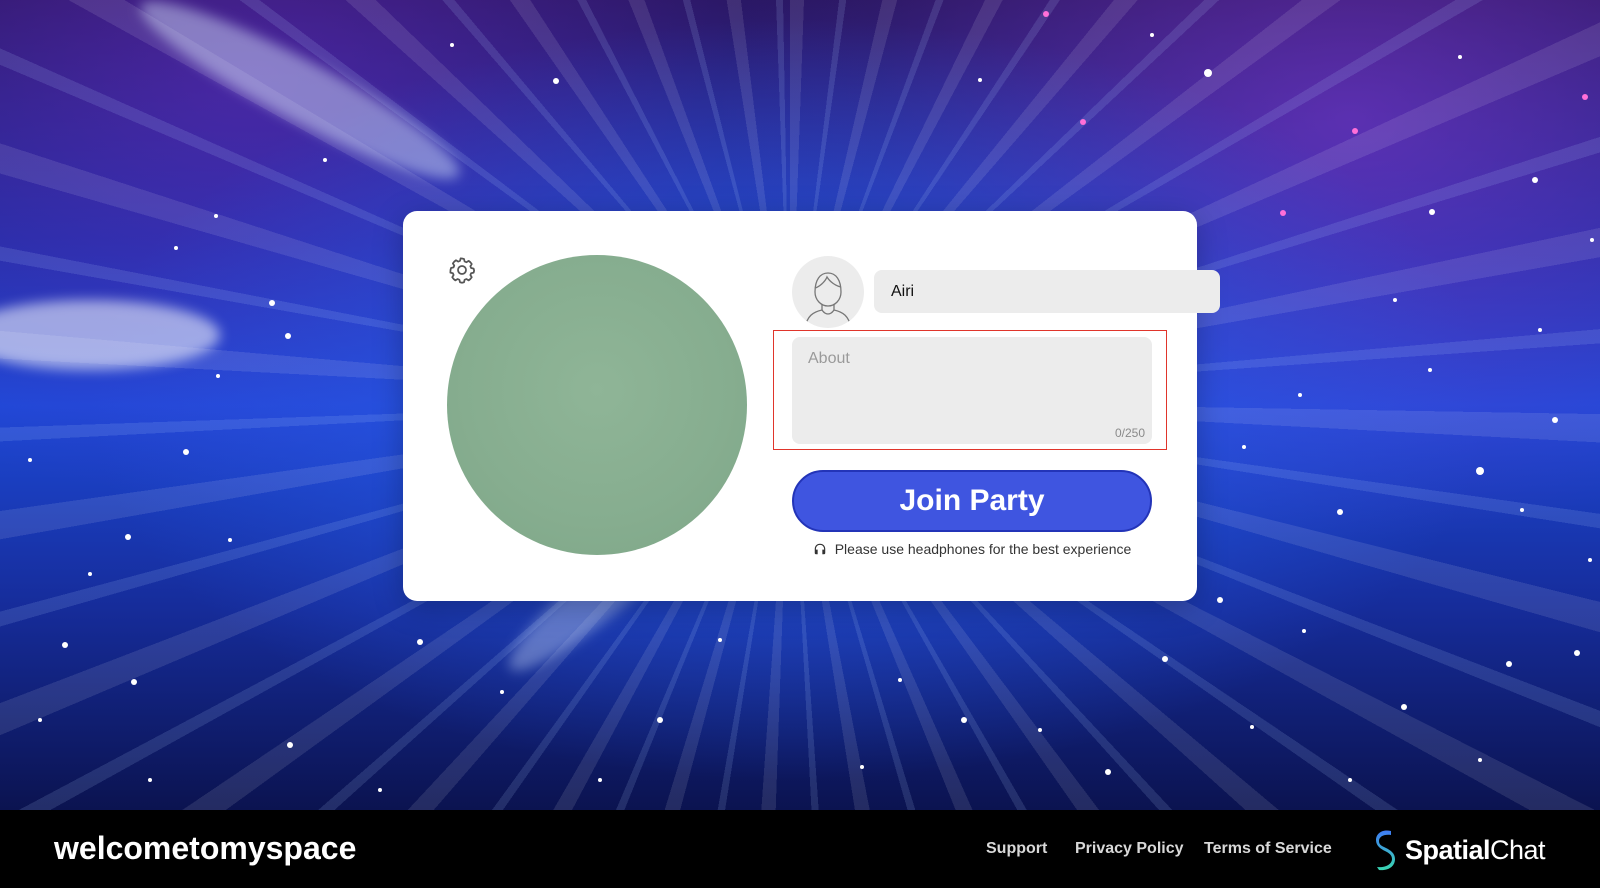  Describe the element at coordinates (828, 300) in the screenshot. I see `user-avatar-icon` at that location.